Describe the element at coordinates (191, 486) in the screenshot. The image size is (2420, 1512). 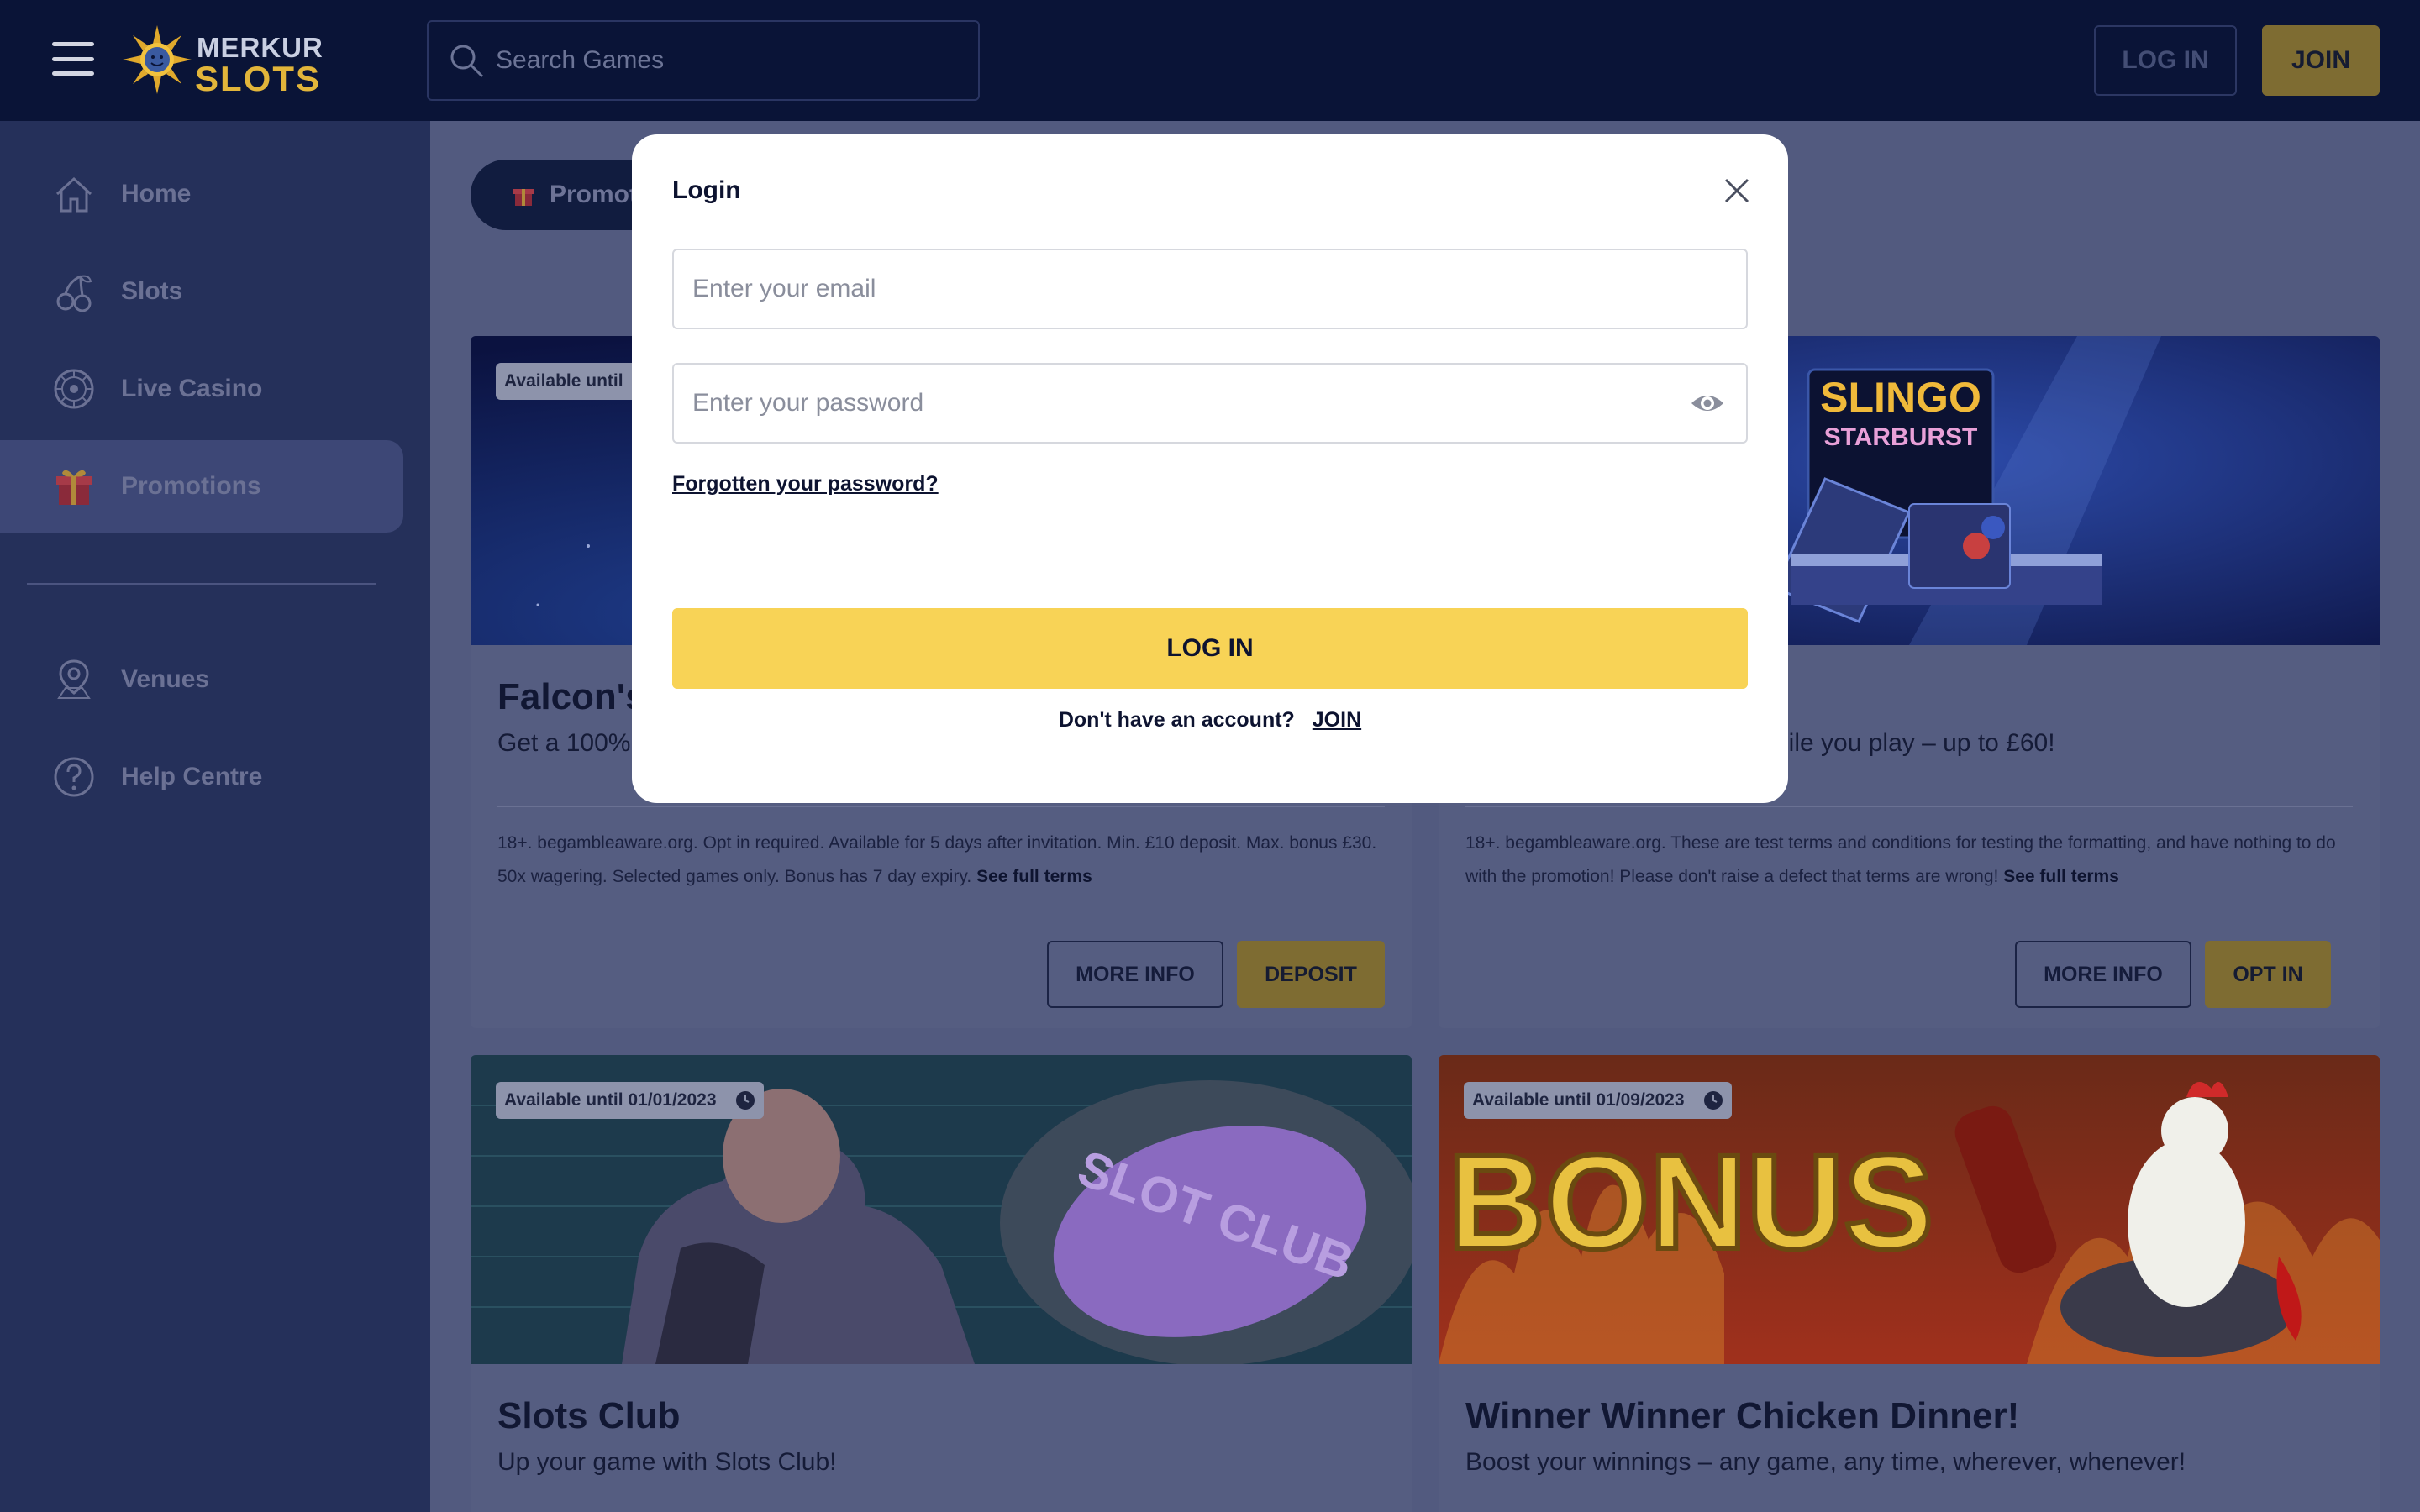
I see `sidebar-item-label: Promotions` at that location.